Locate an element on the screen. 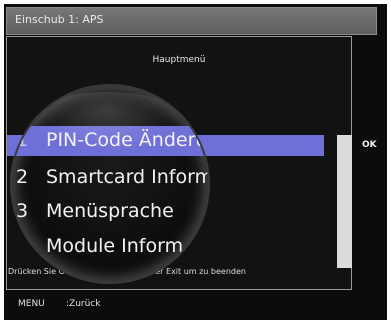 The image size is (391, 324). menu-item-number: 3 is located at coordinates (22, 211).